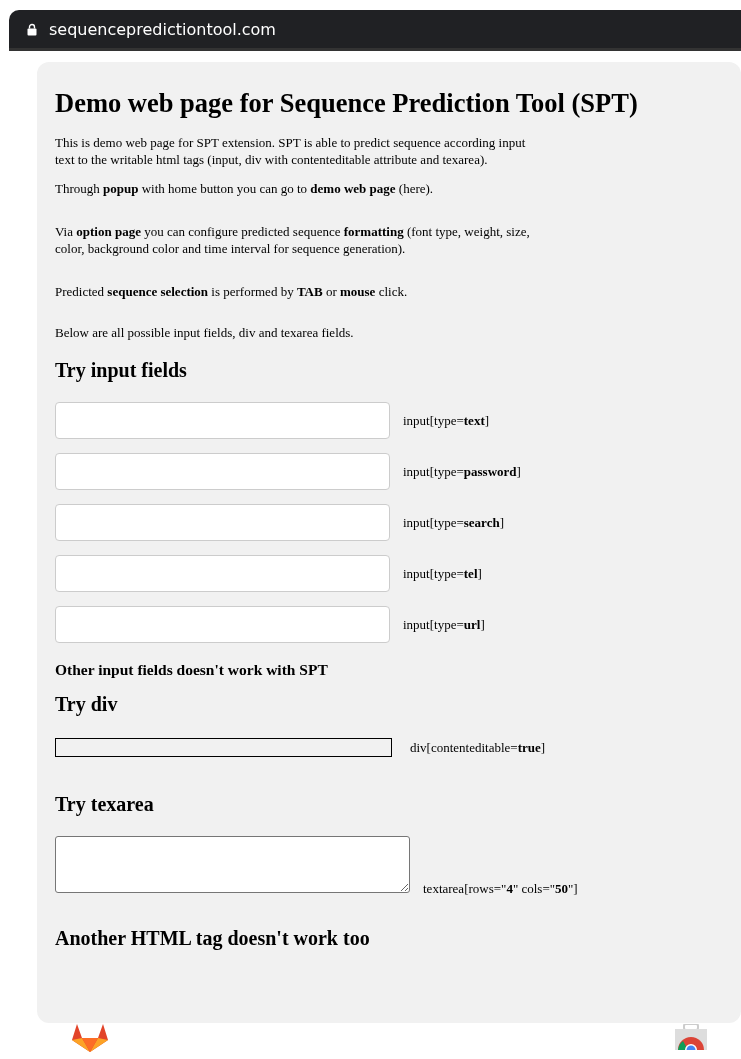 This screenshot has height=1059, width=741. What do you see at coordinates (444, 624) in the screenshot?
I see `field-label: input[type=url]` at bounding box center [444, 624].